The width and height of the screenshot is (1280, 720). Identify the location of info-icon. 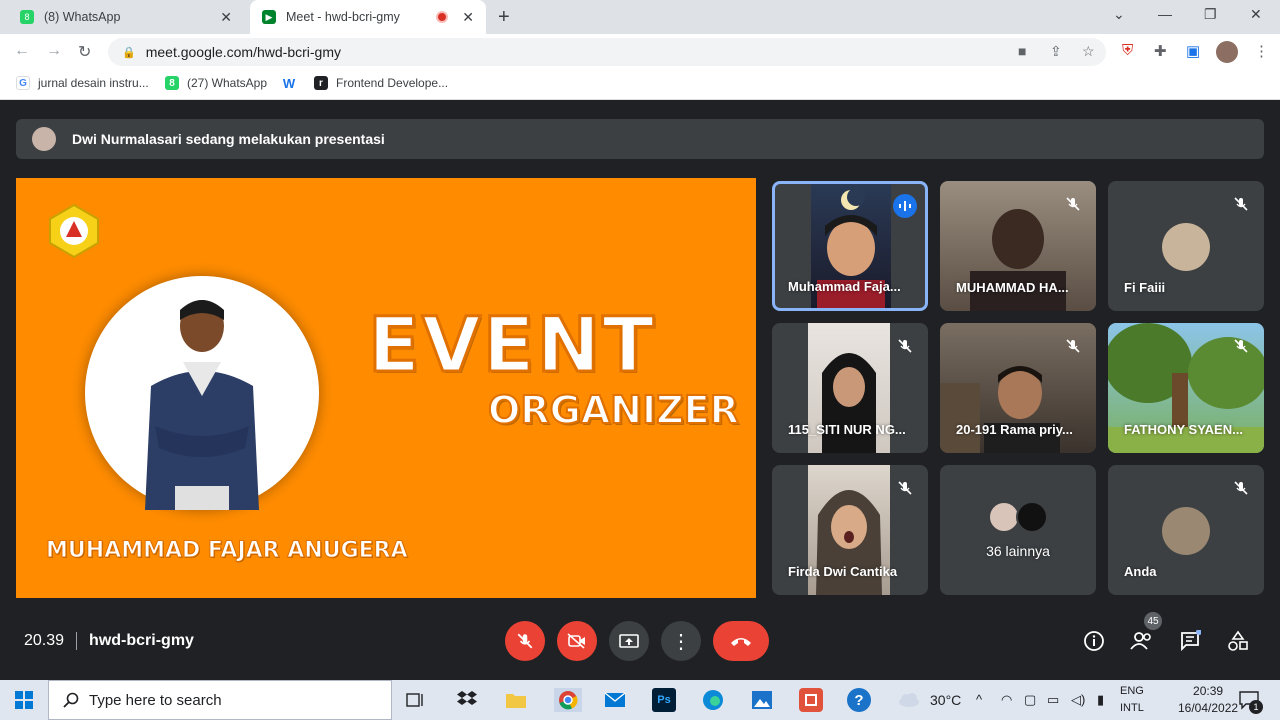
(1094, 641).